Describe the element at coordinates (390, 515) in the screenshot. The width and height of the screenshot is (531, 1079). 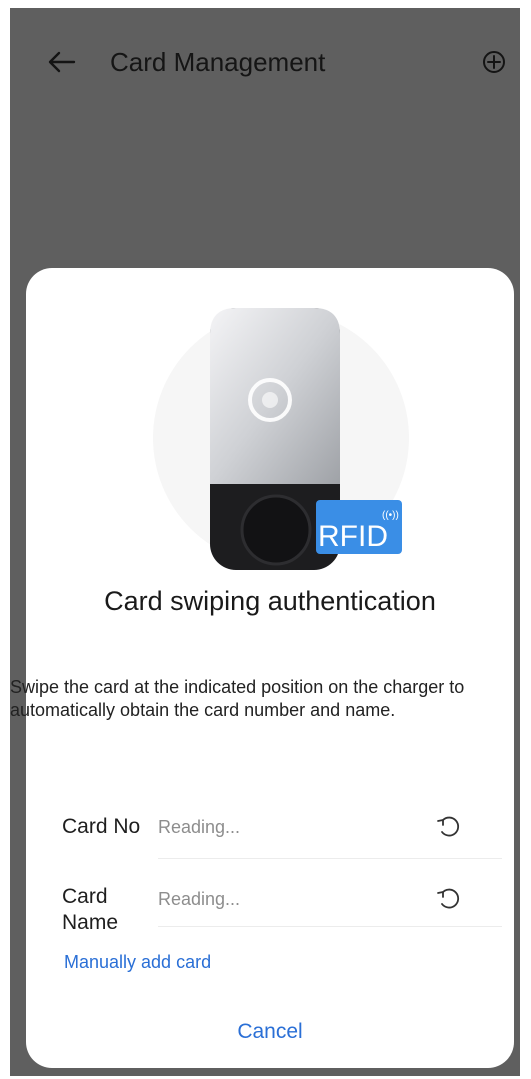
I see `nfc-icon: ((•))` at that location.